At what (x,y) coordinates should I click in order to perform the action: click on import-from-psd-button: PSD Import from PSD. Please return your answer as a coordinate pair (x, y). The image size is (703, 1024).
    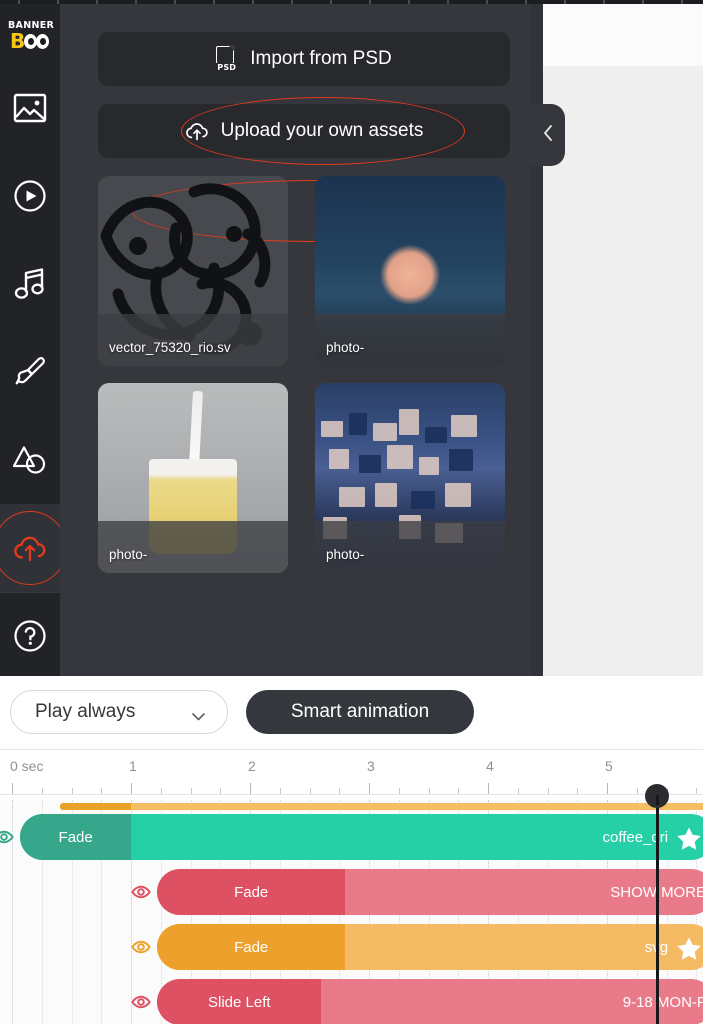
    Looking at the image, I should click on (304, 59).